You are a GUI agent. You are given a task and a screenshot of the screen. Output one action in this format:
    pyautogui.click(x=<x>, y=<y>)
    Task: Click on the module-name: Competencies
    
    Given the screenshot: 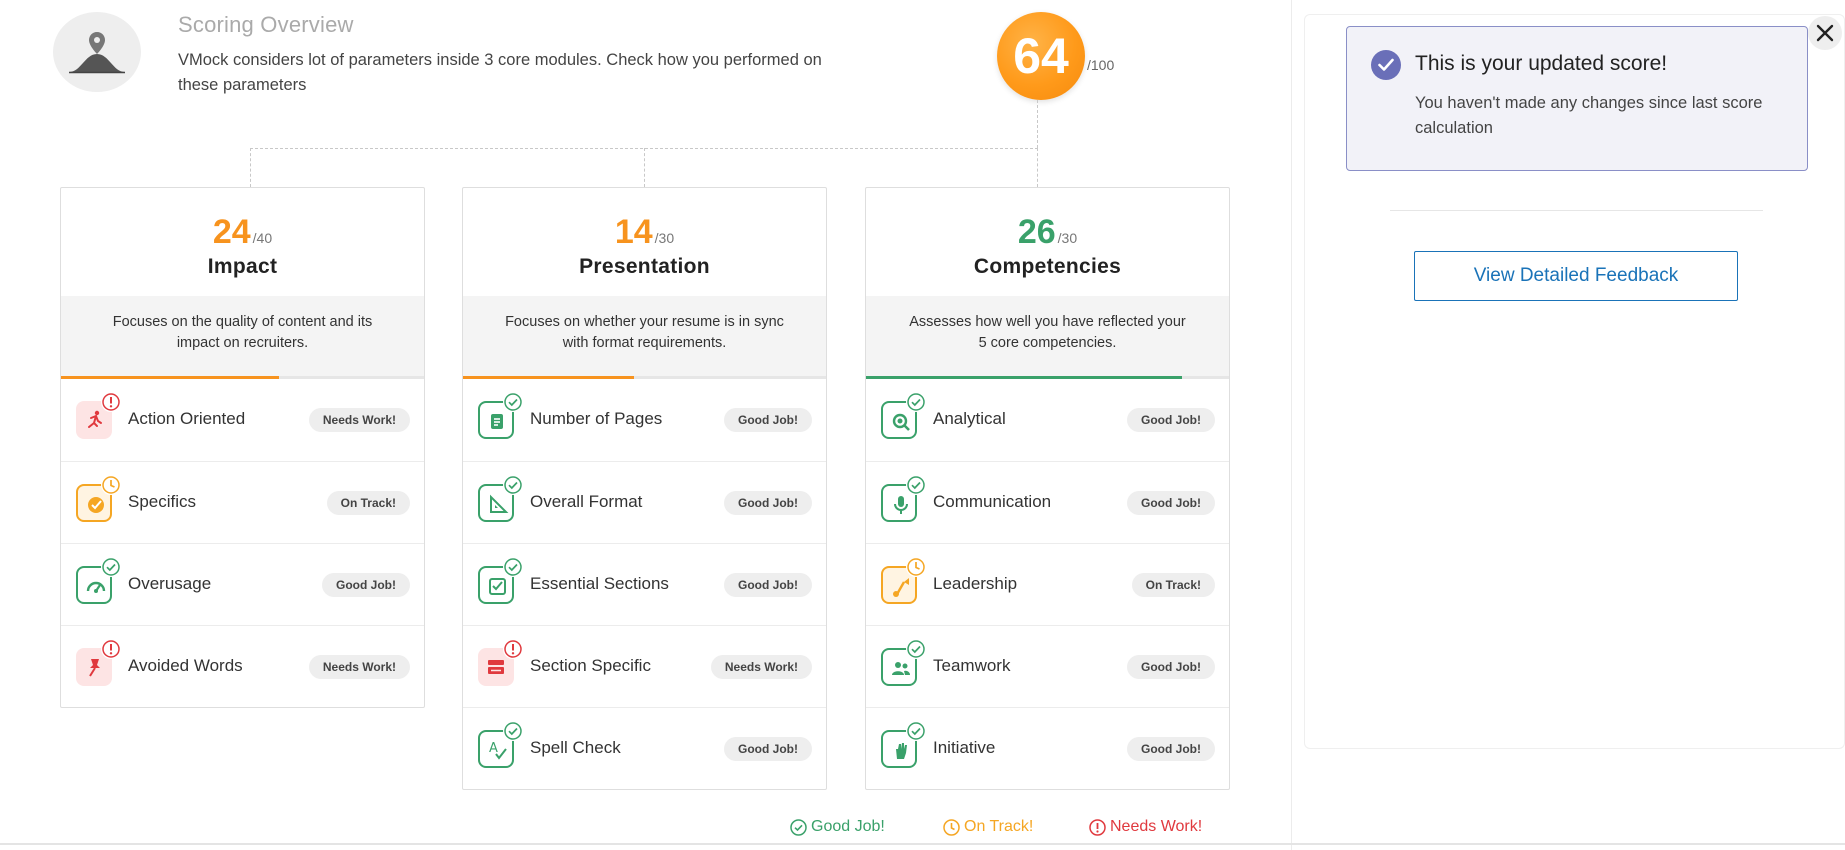 What is the action you would take?
    pyautogui.click(x=1047, y=266)
    